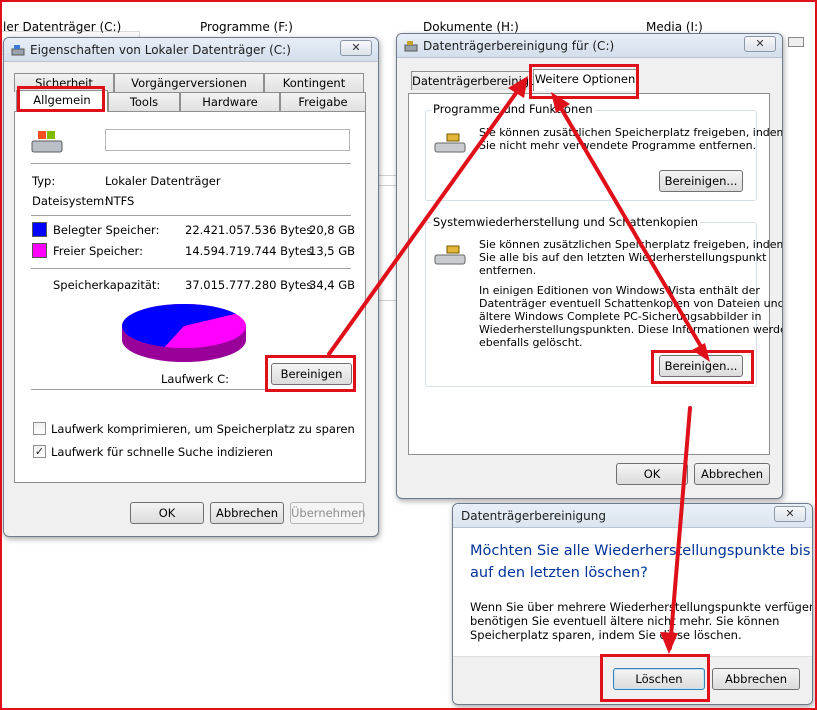 Image resolution: width=817 pixels, height=710 pixels. What do you see at coordinates (531, 342) in the screenshot?
I see `restore-note-line: ebenfalls gelöscht.` at bounding box center [531, 342].